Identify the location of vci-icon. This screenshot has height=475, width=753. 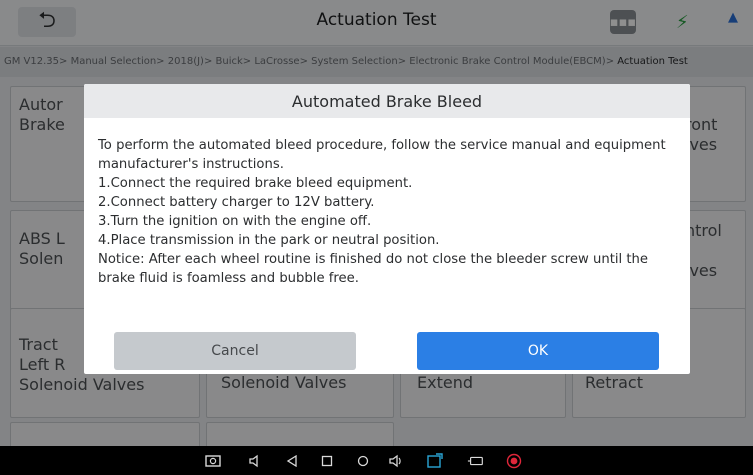
(476, 461).